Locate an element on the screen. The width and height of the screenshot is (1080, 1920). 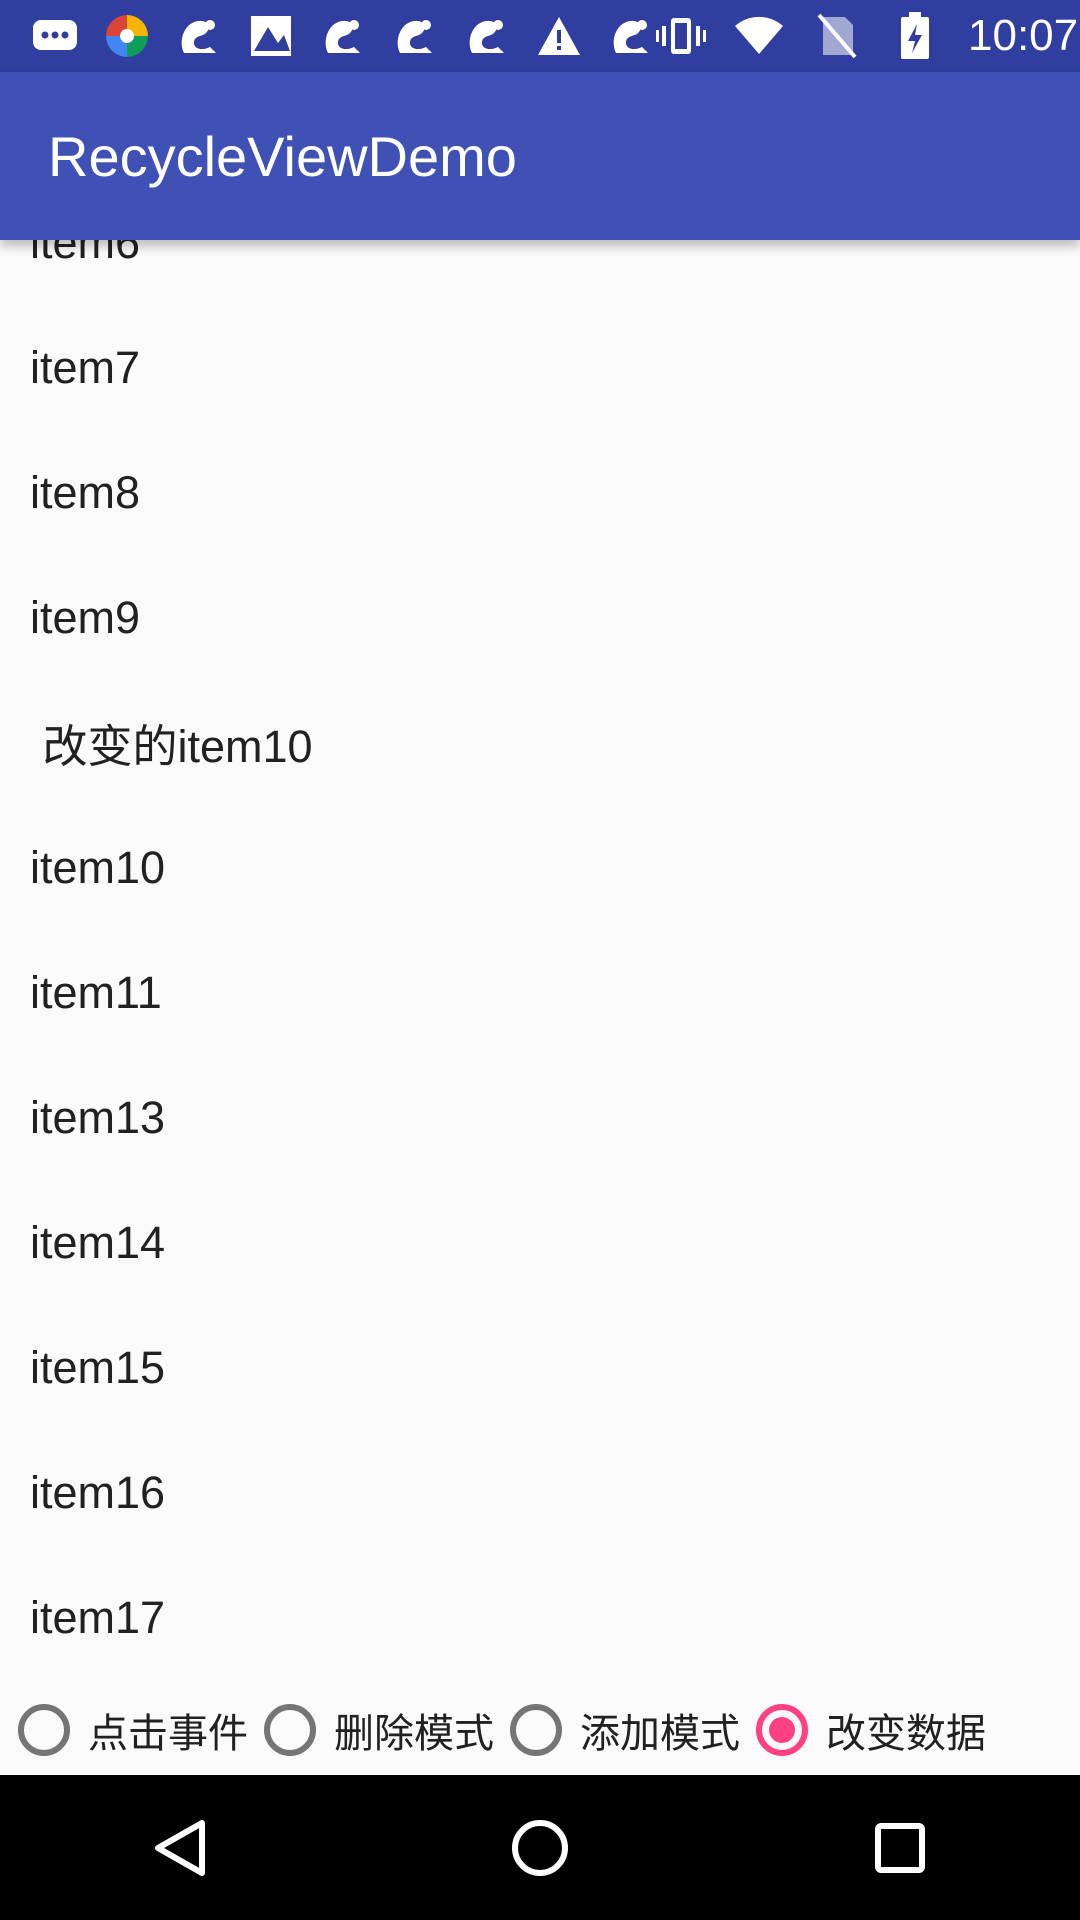
clock-time: 10:07 is located at coordinates (1023, 35).